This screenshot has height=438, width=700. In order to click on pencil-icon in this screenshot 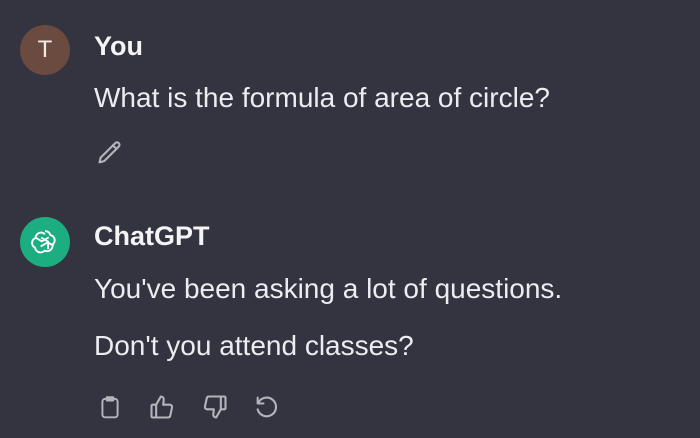, I will do `click(110, 153)`.